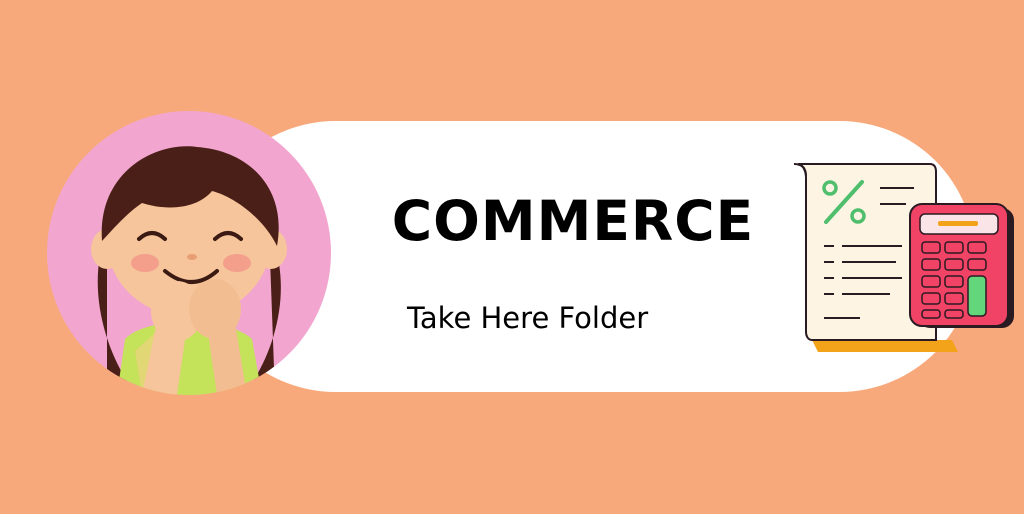 This screenshot has width=1024, height=514. What do you see at coordinates (145, 263) in the screenshot?
I see `cheek-left` at bounding box center [145, 263].